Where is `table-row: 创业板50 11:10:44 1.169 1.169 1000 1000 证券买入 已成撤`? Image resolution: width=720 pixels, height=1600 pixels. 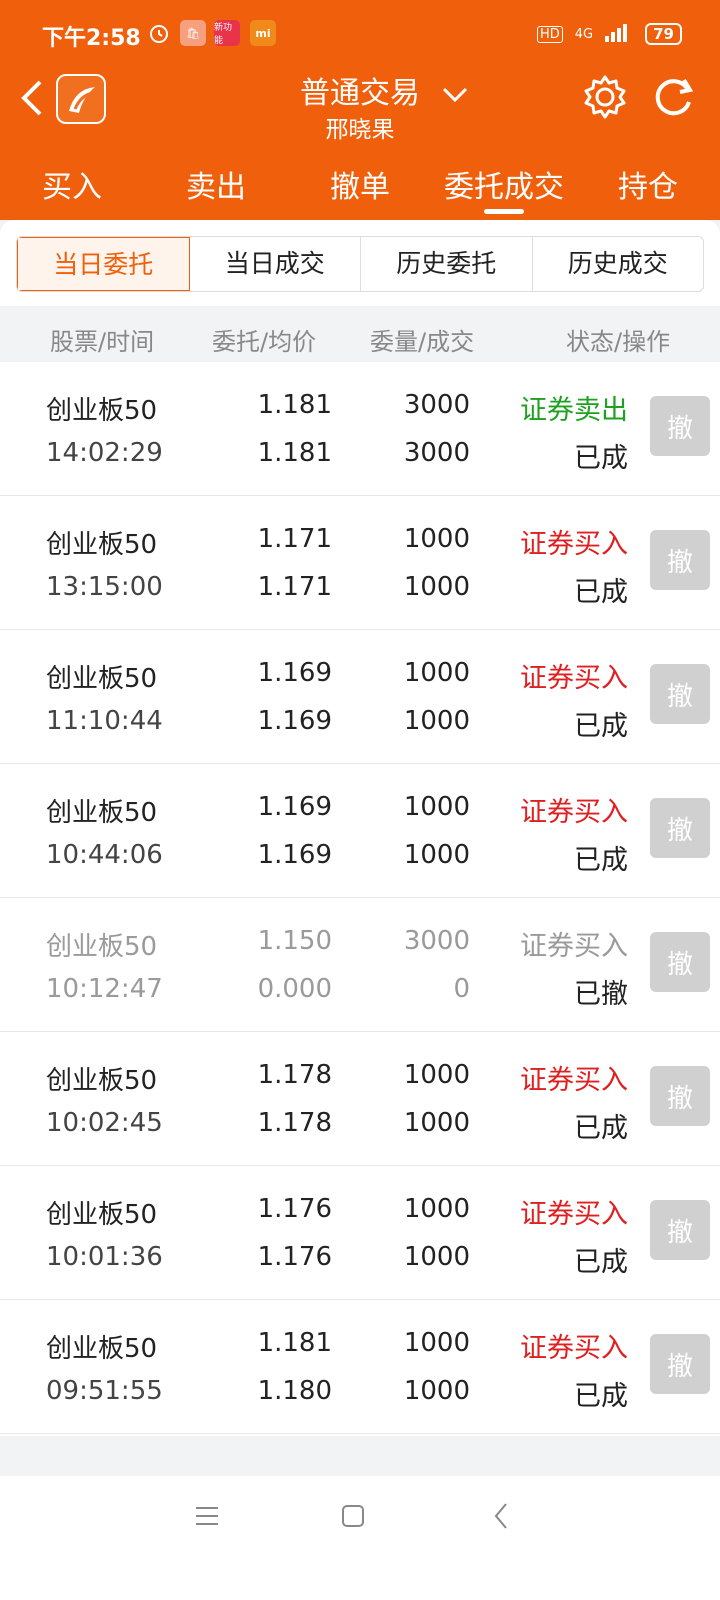 table-row: 创业板50 11:10:44 1.169 1.169 1000 1000 证券买入 已成撤 is located at coordinates (360, 697).